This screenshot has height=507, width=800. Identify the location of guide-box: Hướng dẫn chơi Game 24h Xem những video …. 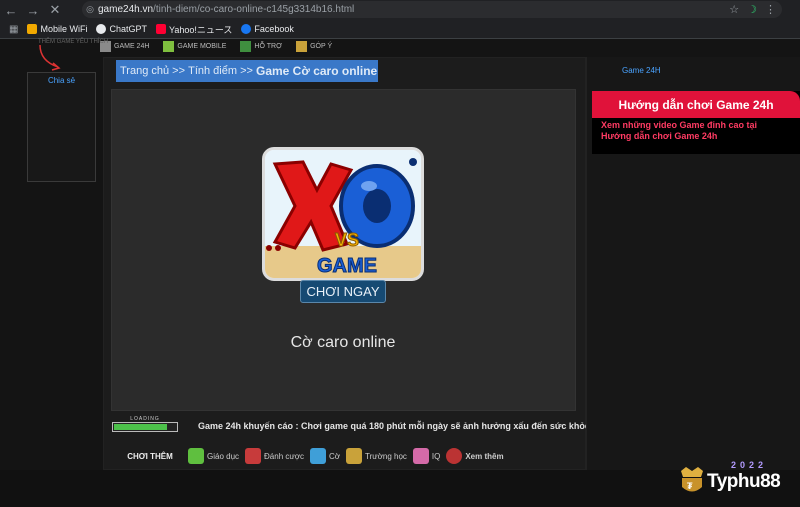
(696, 122).